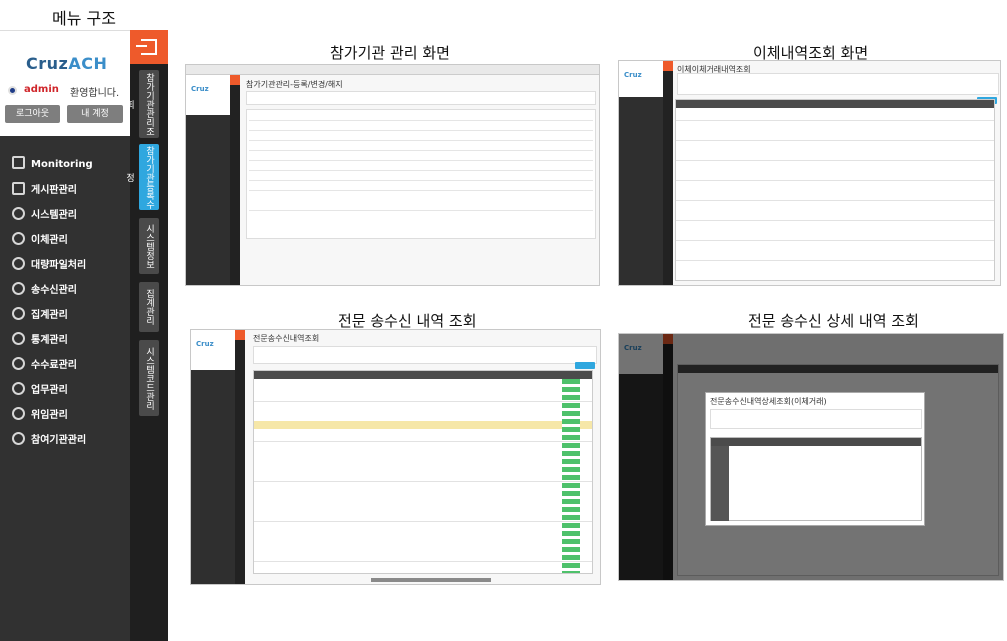 The height and width of the screenshot is (641, 1007). I want to click on screen-title: 전문송수신내역조회, so click(286, 338).